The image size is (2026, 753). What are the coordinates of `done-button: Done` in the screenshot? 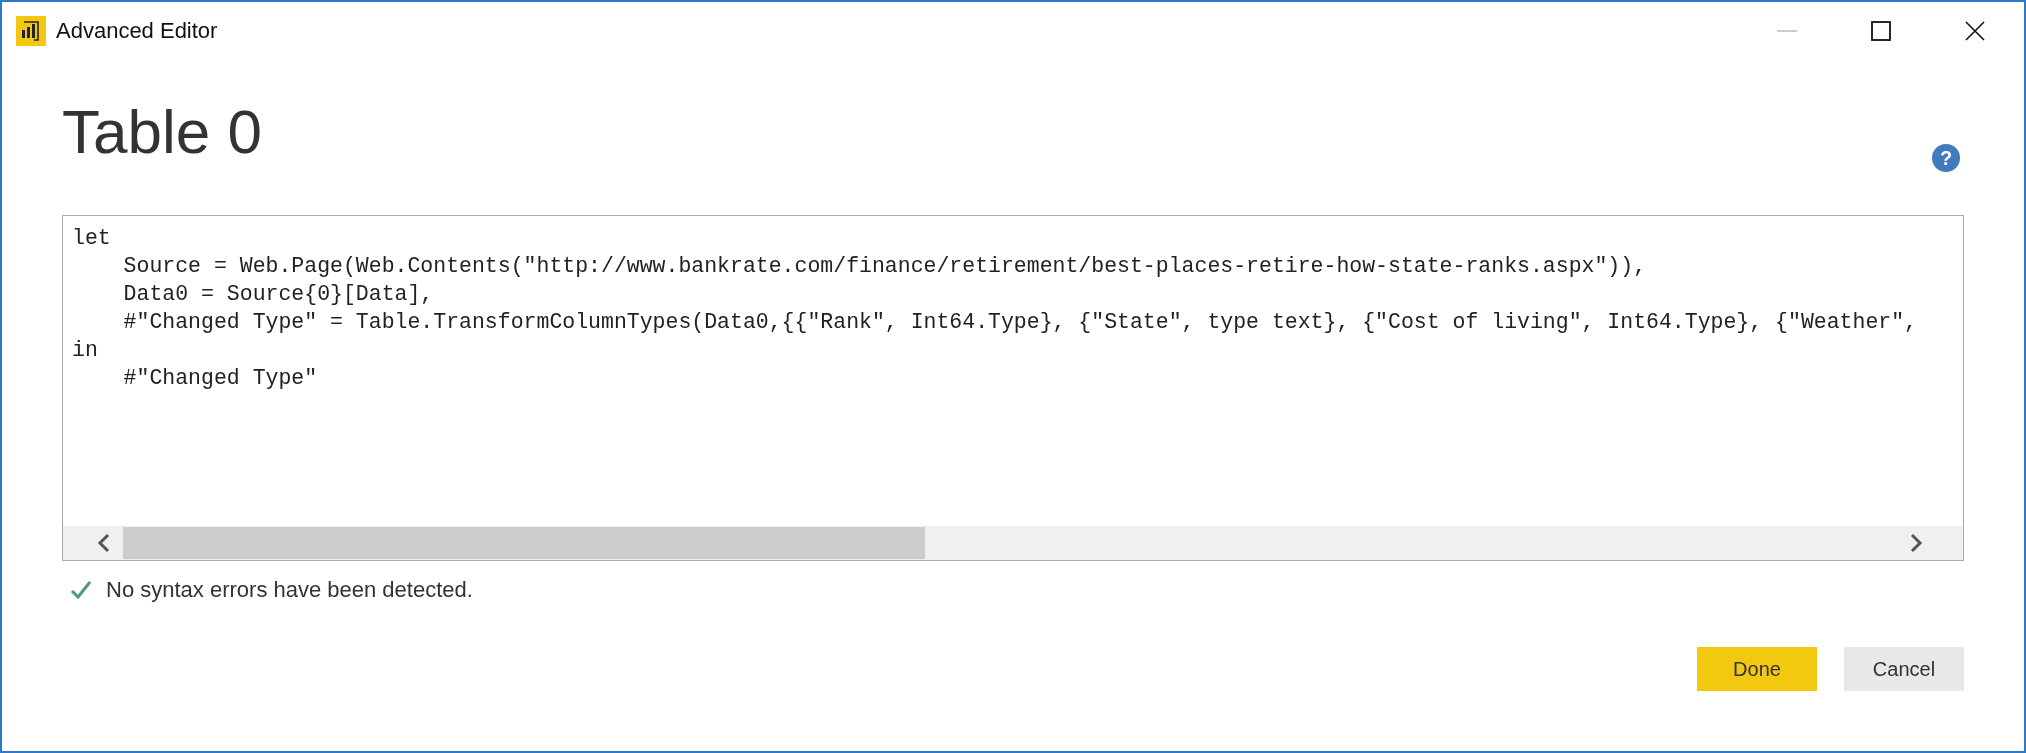 It's located at (1757, 669).